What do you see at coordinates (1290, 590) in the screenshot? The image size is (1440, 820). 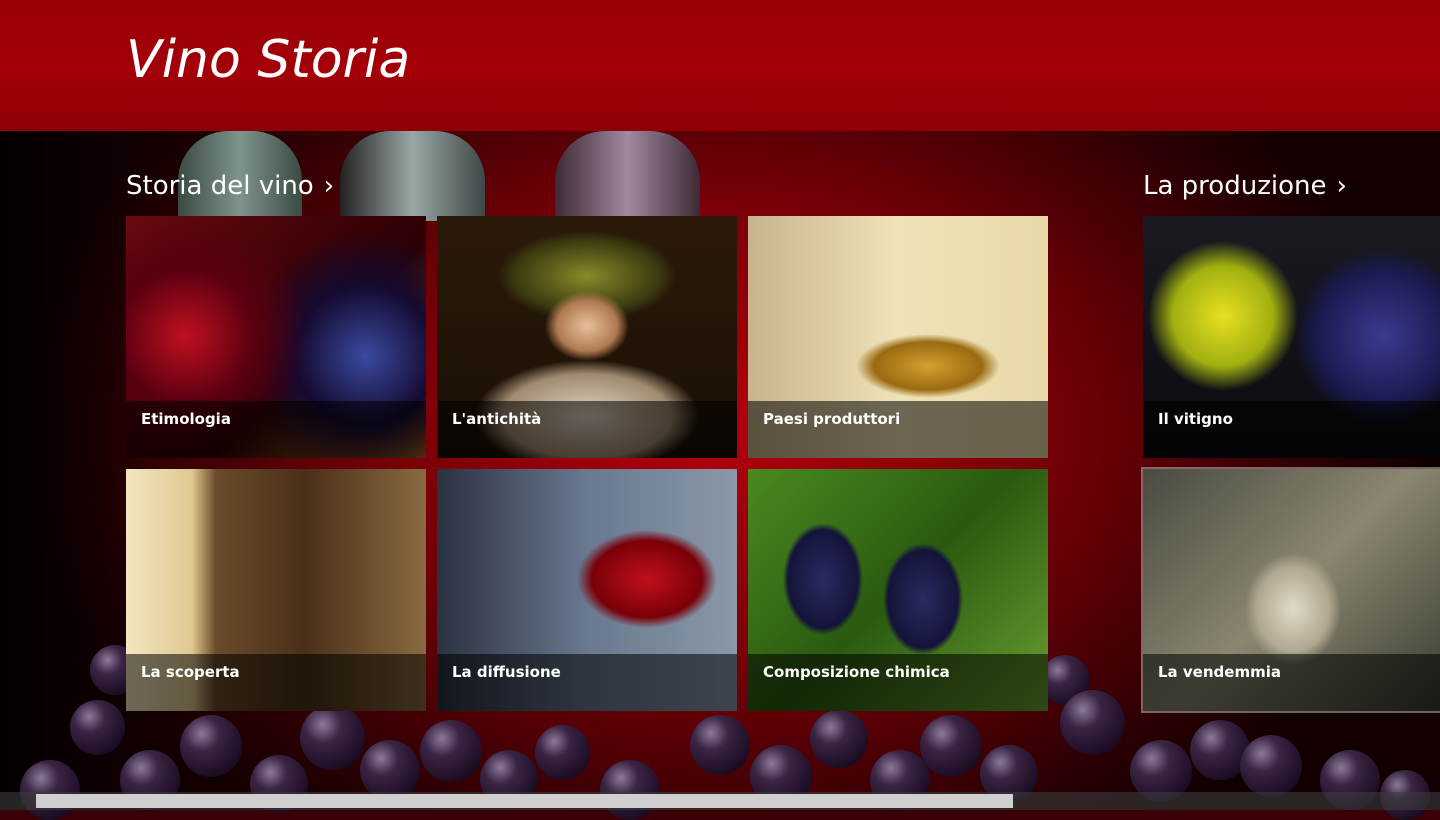 I see `tile-la-vendemmia: La vendemmia` at bounding box center [1290, 590].